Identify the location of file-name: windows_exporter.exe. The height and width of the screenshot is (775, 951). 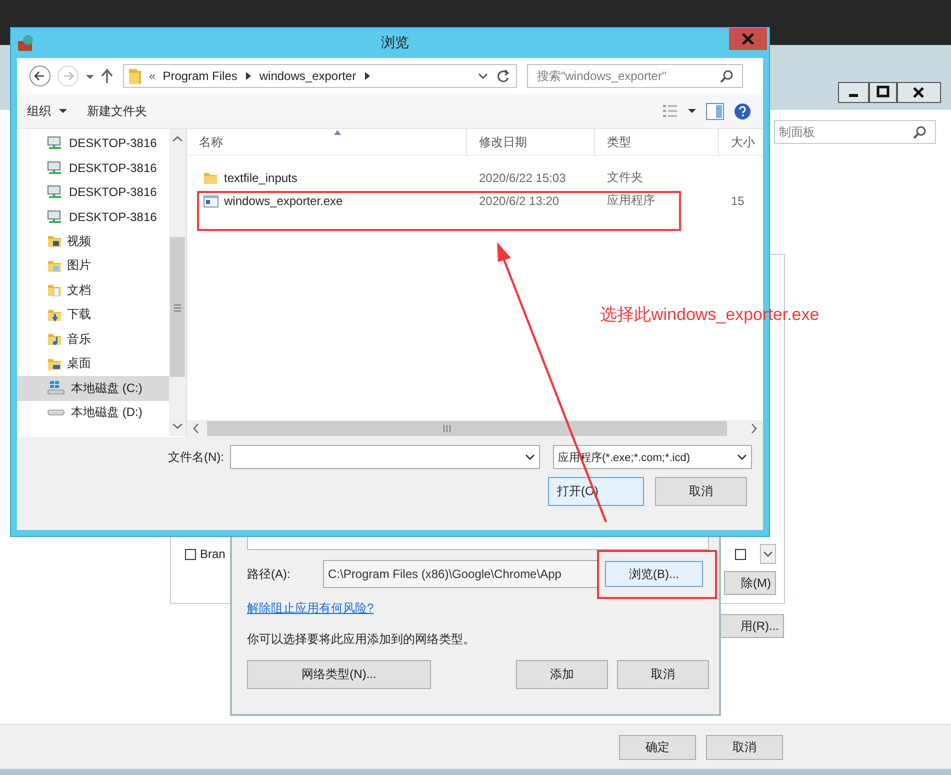
(283, 201).